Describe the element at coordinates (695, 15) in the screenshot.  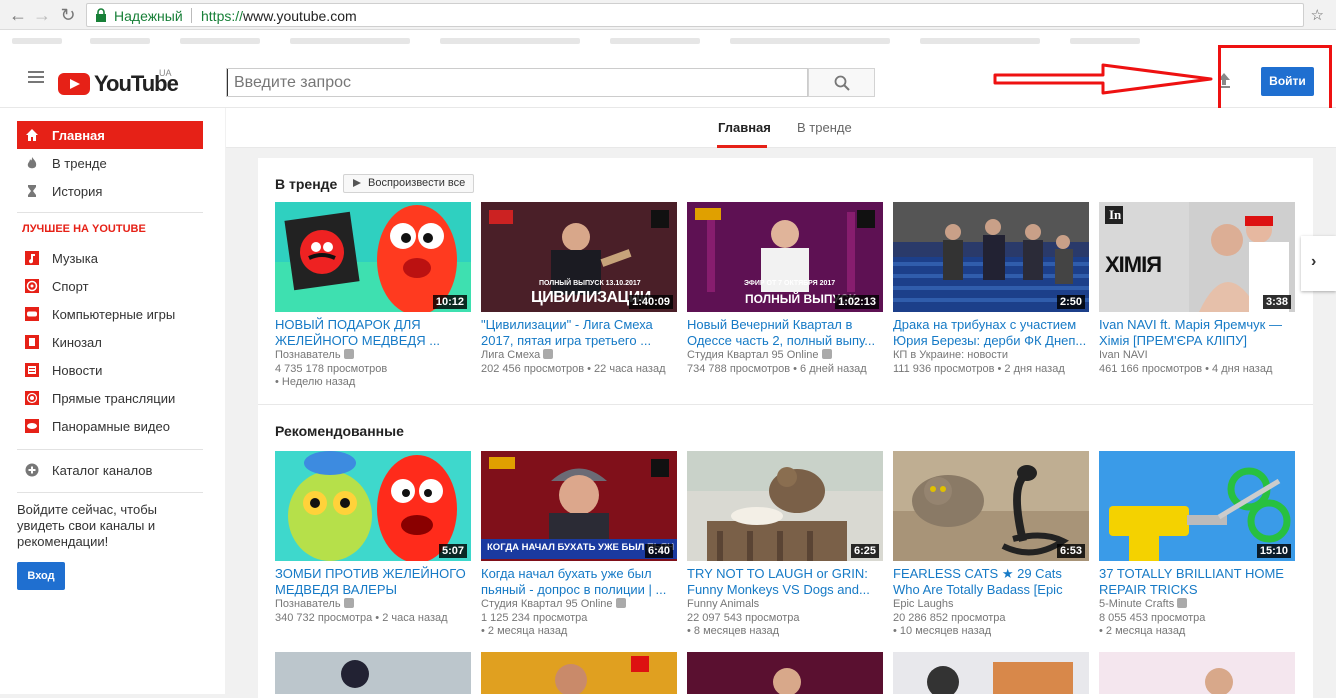
I see `address-bar: Надежный https://www.youtube.com` at that location.